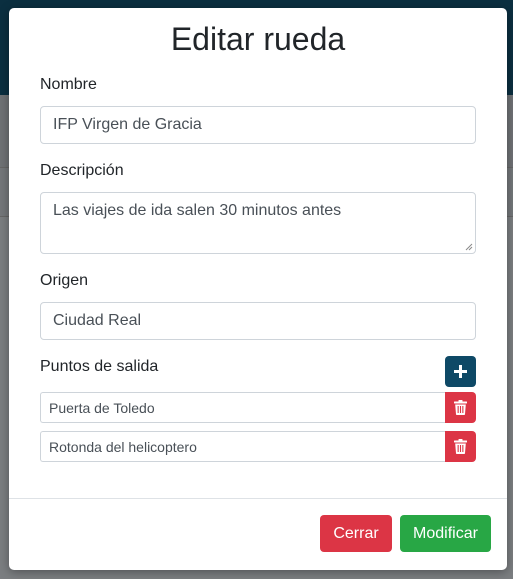  Describe the element at coordinates (64, 280) in the screenshot. I see `origen-label: Origen` at that location.